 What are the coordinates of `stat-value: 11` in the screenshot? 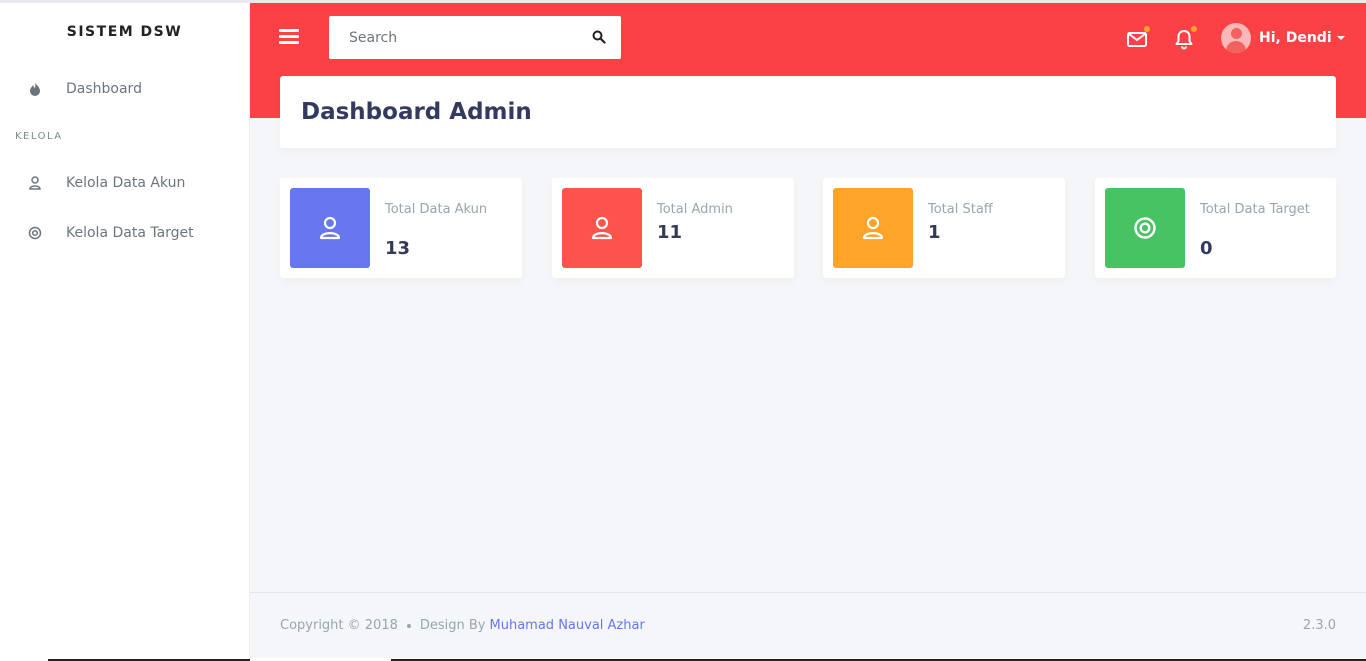 It's located at (670, 232).